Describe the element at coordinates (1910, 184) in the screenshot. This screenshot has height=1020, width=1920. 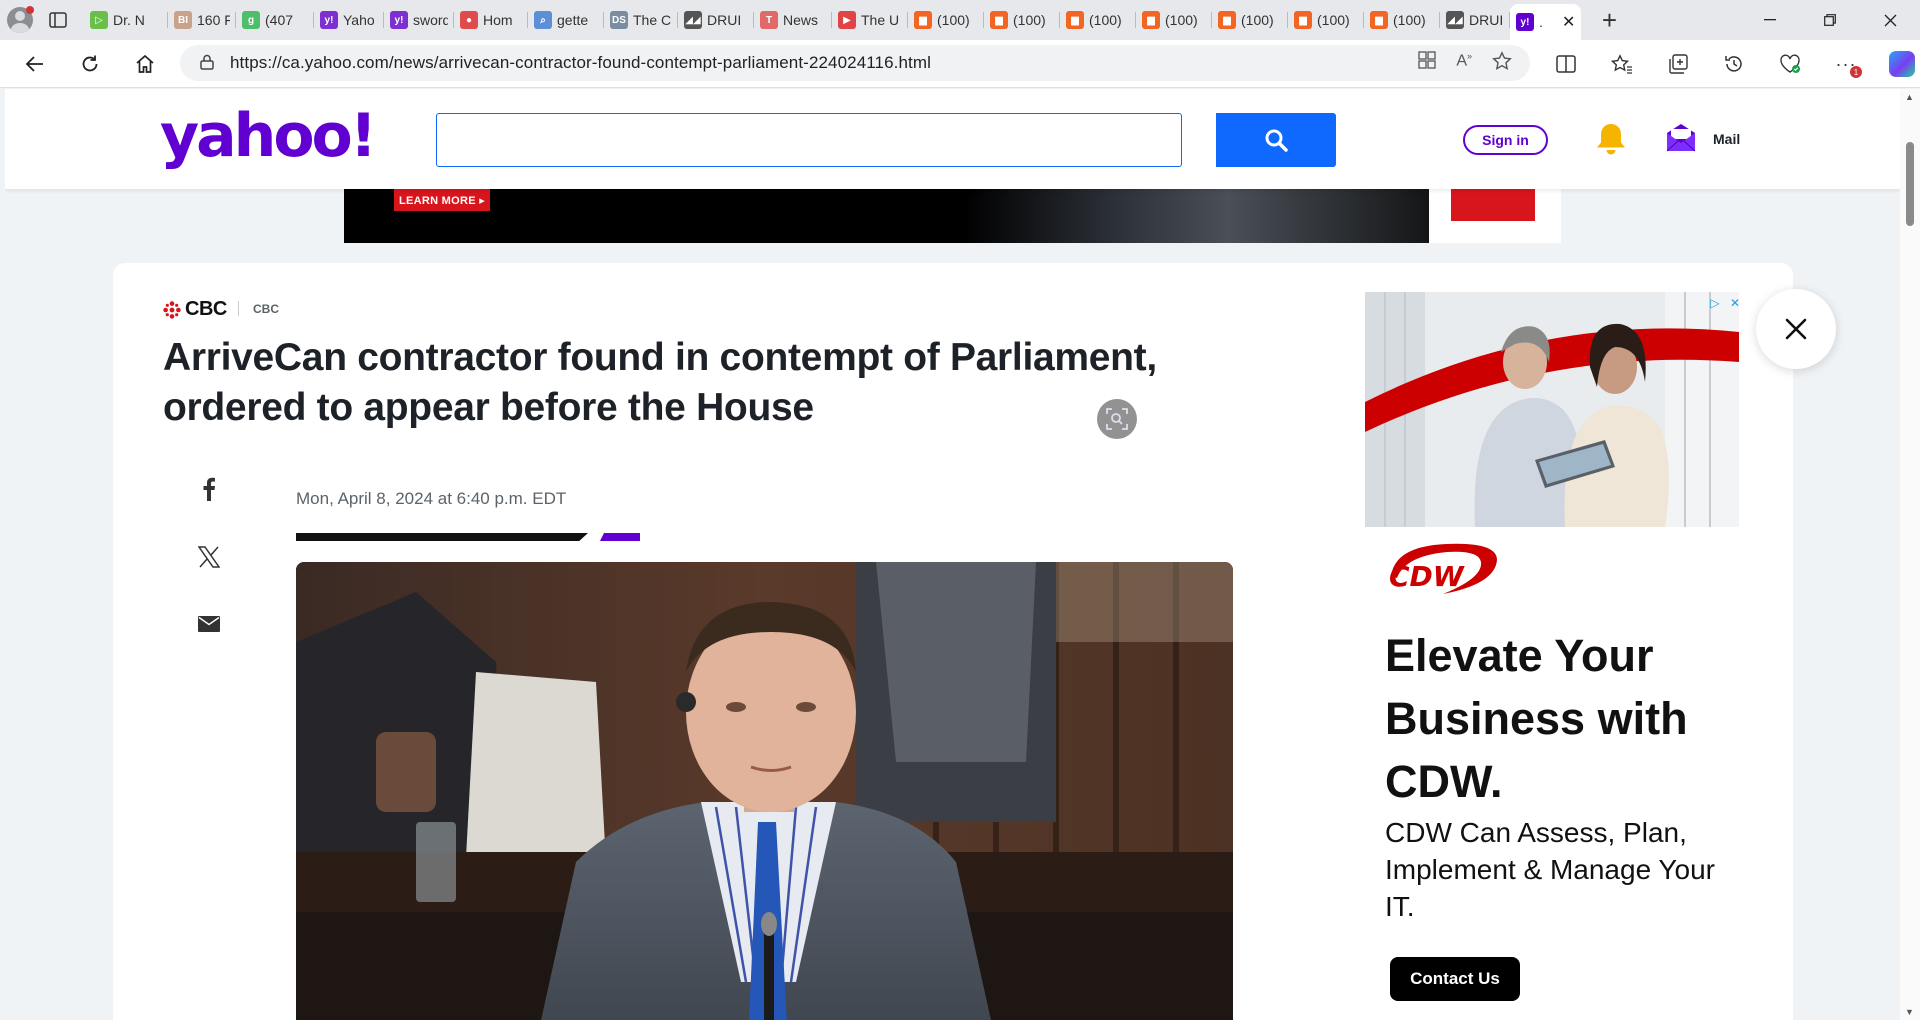
I see `scroll-thumb` at that location.